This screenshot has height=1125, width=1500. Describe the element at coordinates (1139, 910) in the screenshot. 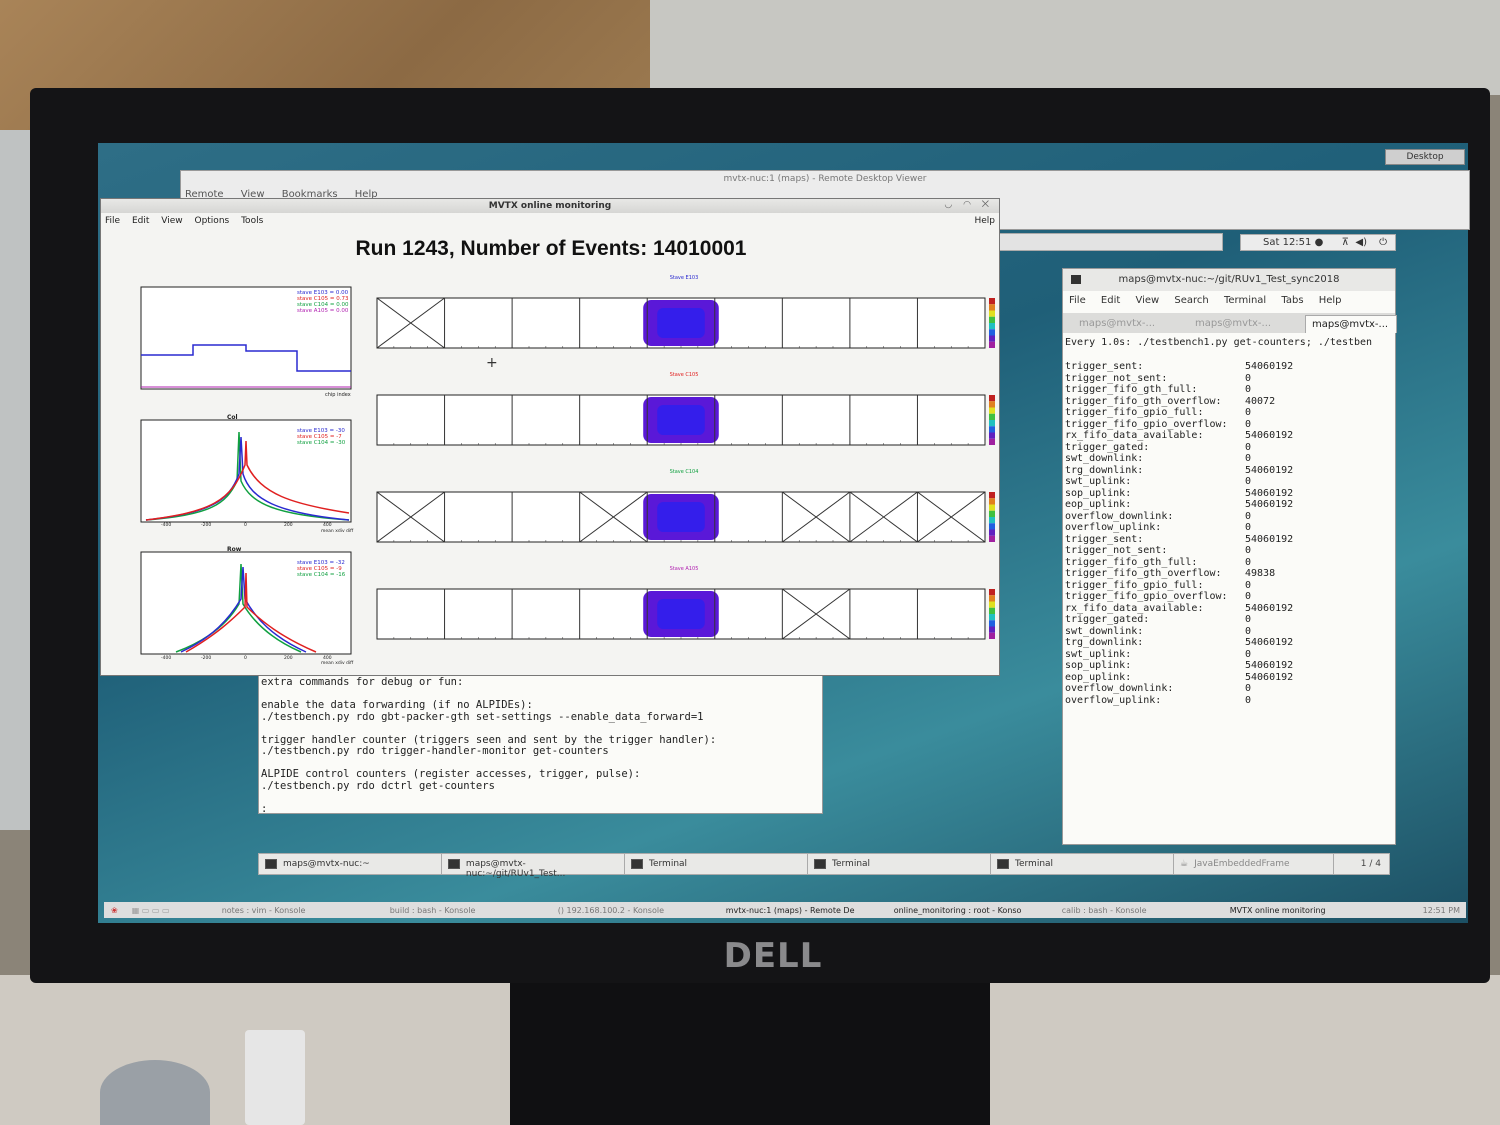

I see `task-item: calib : bash - Konsole` at that location.